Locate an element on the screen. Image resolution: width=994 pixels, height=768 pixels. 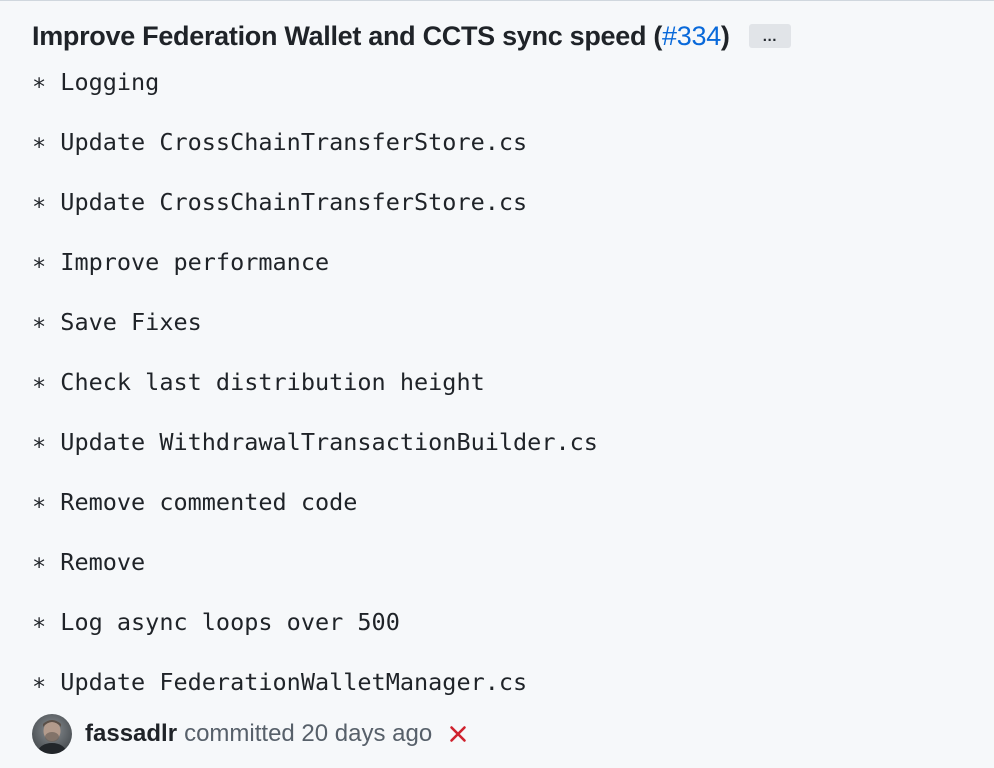
x-icon is located at coordinates (458, 734).